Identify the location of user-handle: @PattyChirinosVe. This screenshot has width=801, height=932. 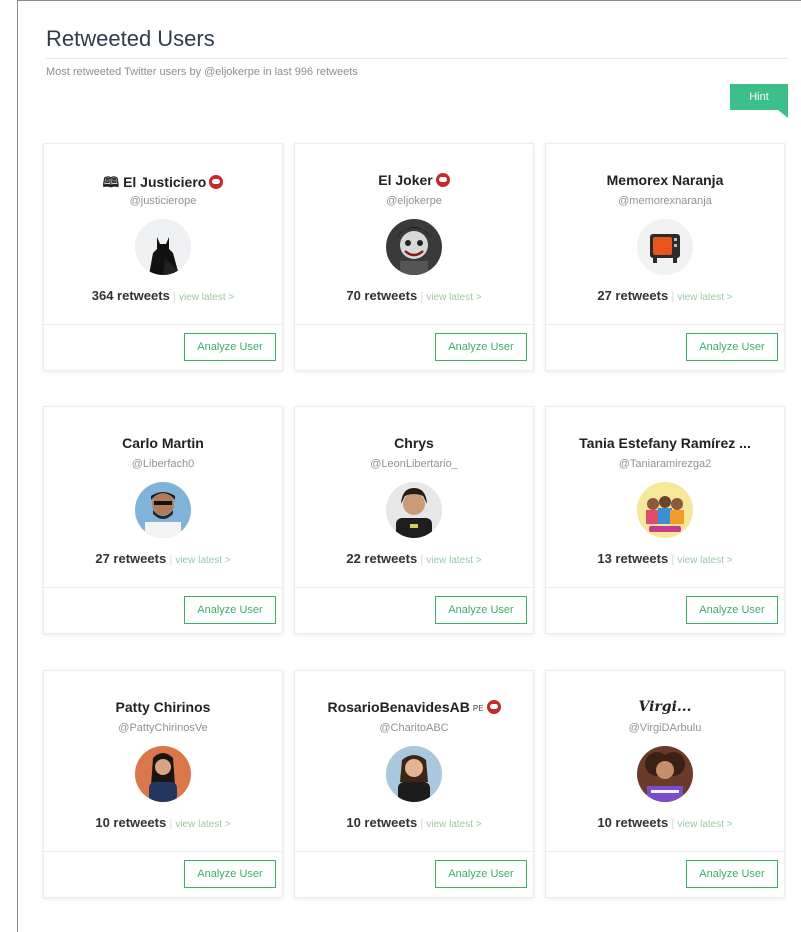
(163, 728).